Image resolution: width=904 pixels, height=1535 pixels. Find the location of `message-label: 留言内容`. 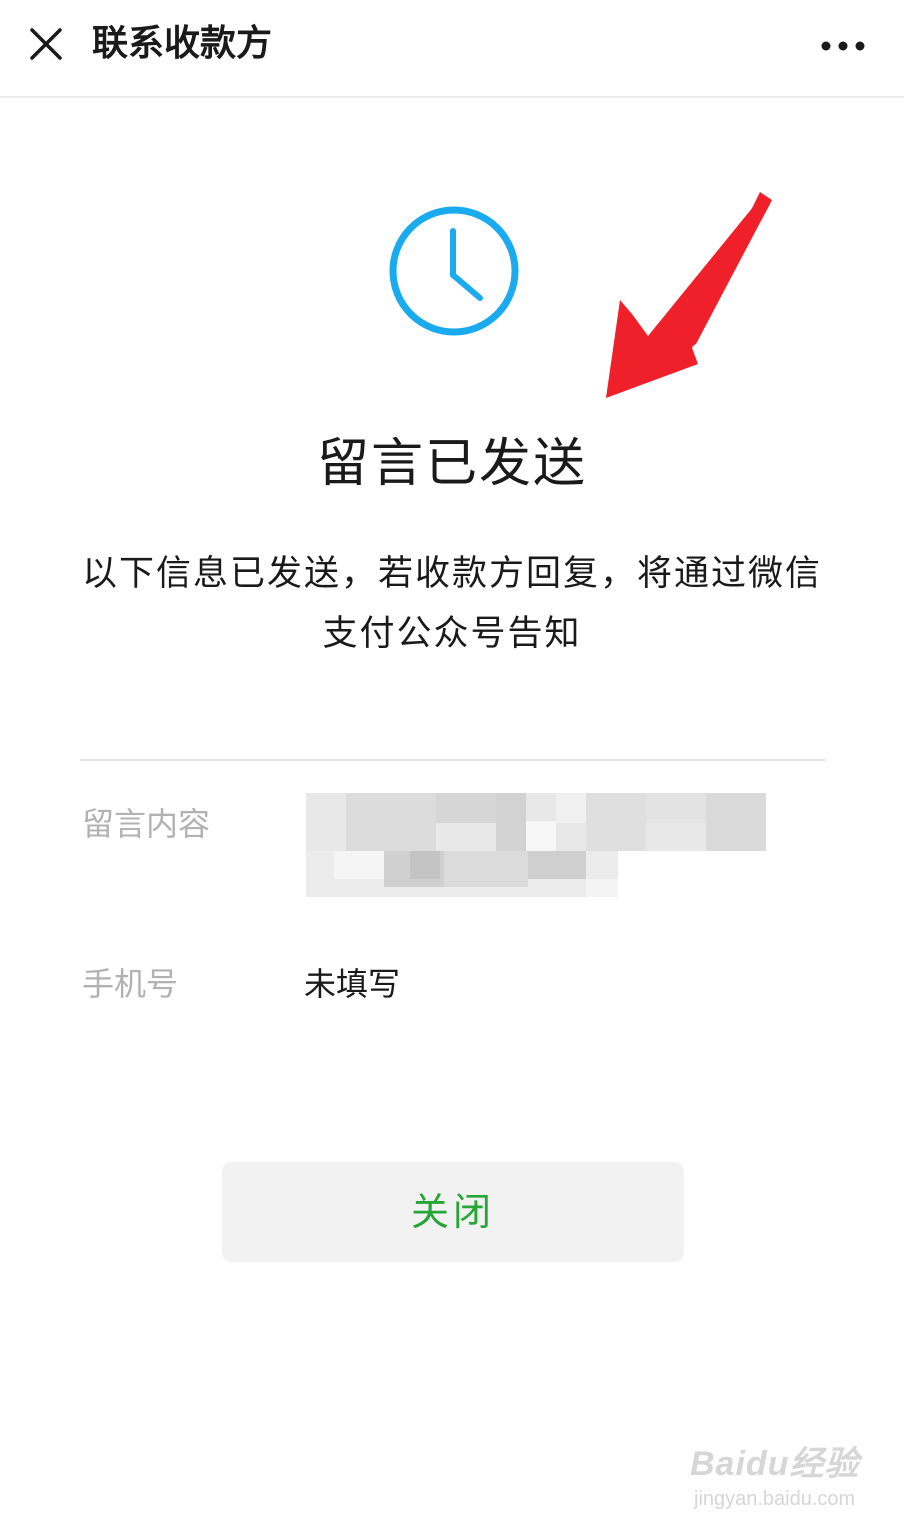

message-label: 留言内容 is located at coordinates (146, 824).